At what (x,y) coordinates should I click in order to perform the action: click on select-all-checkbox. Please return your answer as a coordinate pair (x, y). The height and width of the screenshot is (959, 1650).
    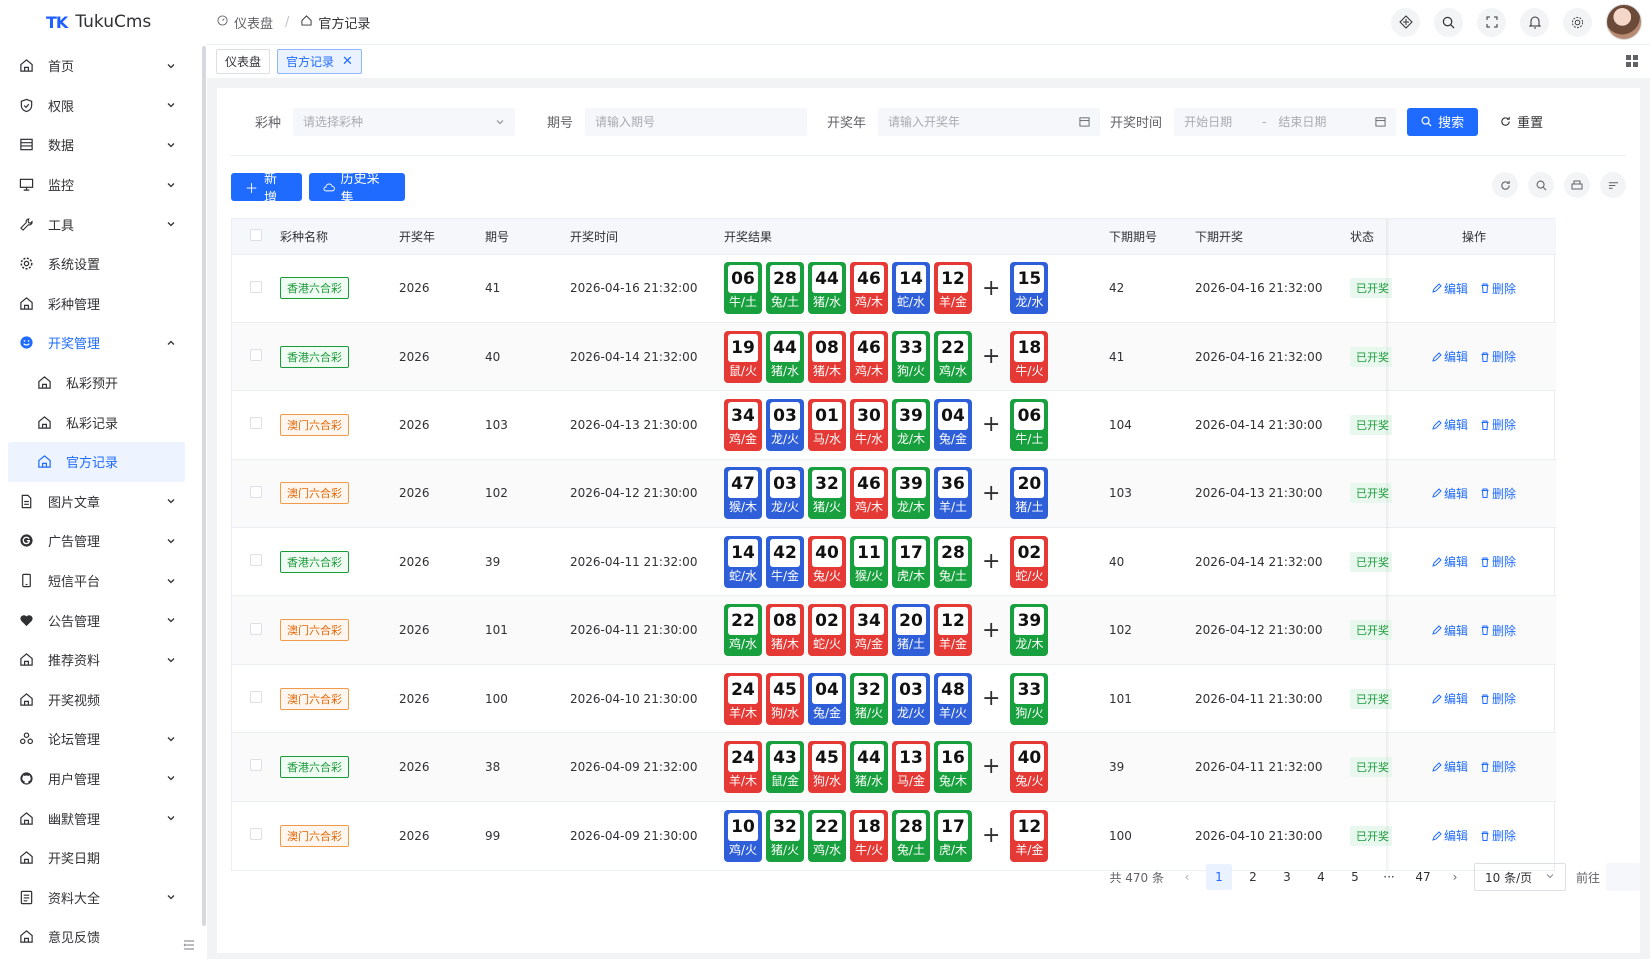
    Looking at the image, I should click on (256, 234).